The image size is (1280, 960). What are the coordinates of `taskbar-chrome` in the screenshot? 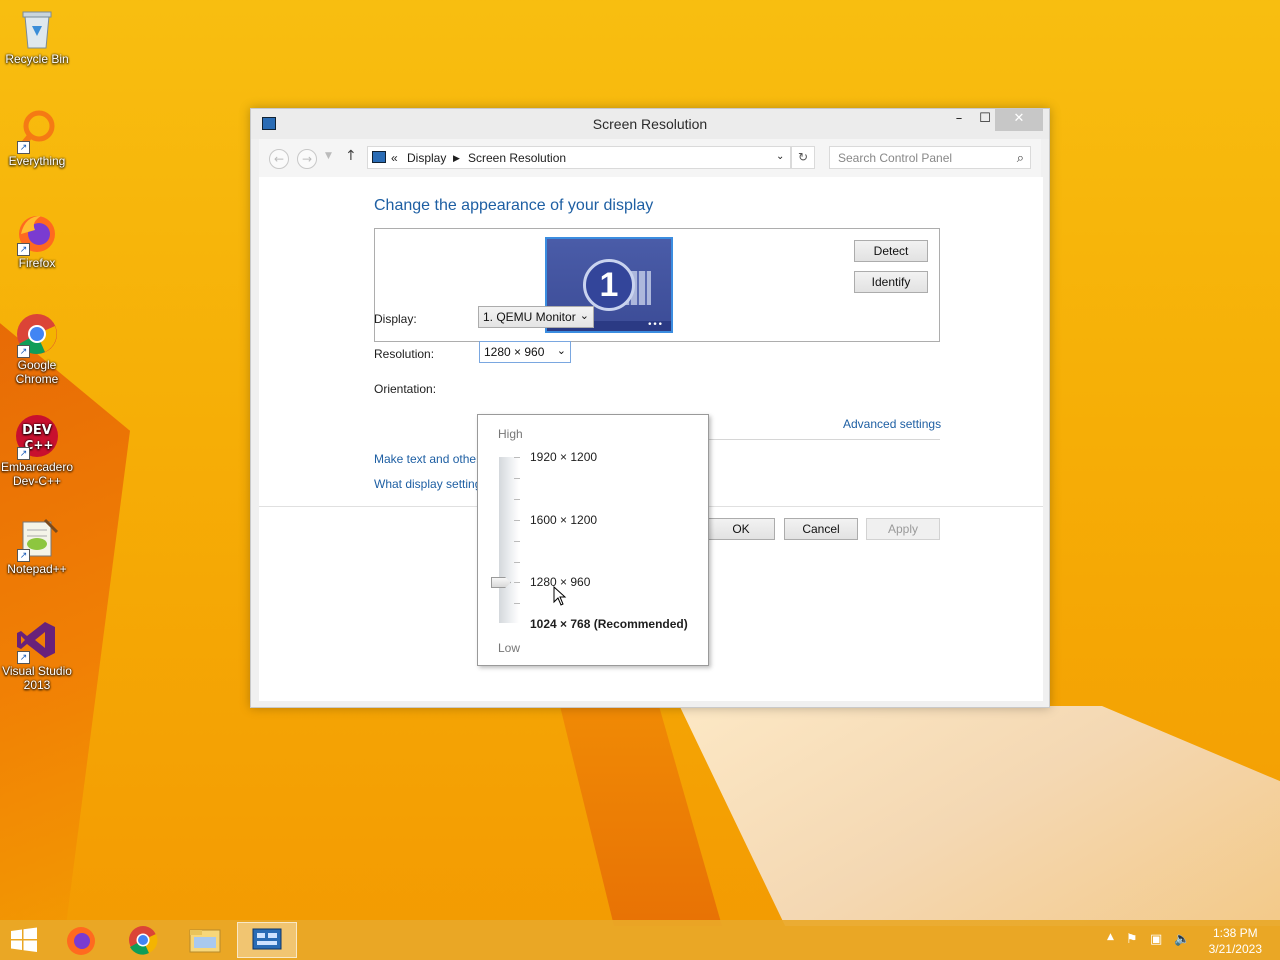 It's located at (143, 940).